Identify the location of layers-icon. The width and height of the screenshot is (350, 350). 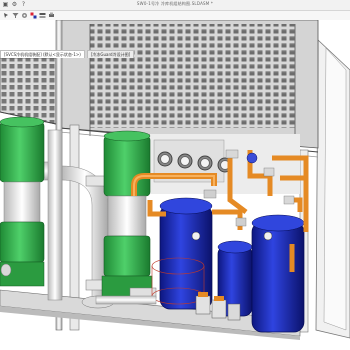
(42, 15).